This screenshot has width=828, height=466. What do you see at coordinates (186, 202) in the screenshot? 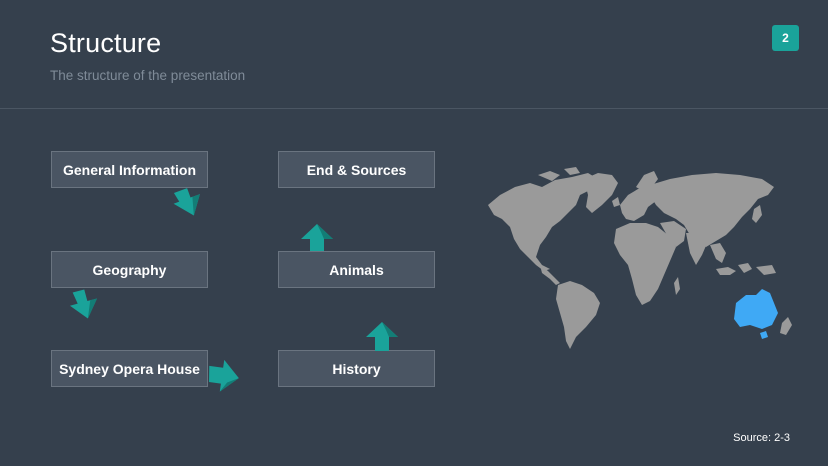
I see `arrow-down-right-icon` at bounding box center [186, 202].